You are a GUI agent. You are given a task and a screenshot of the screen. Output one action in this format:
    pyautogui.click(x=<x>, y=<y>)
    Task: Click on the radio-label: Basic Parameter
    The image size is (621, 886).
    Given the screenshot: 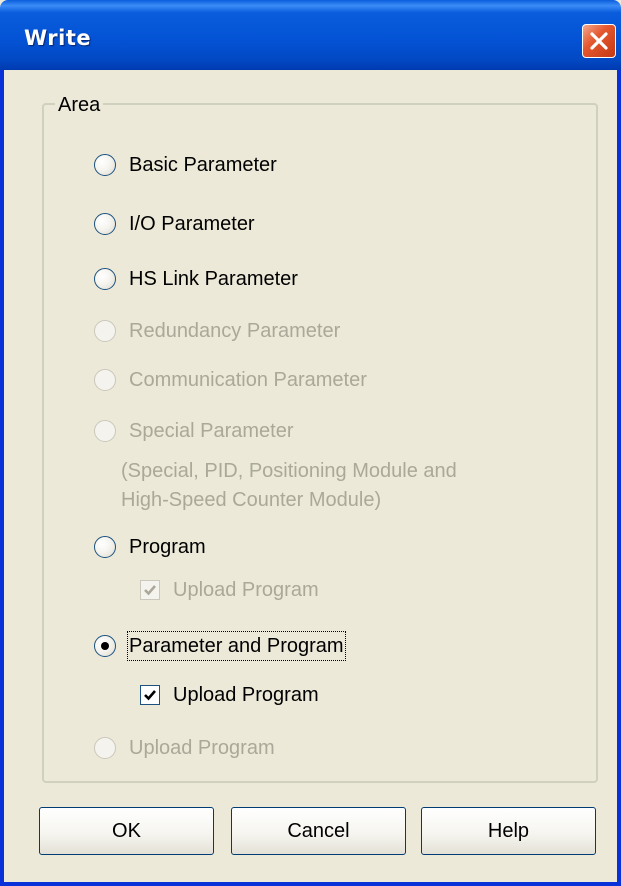 What is the action you would take?
    pyautogui.click(x=203, y=165)
    